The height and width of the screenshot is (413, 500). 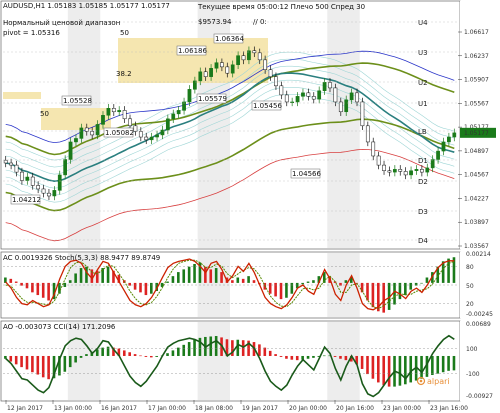 I want to click on axis-tick-label: 50, so click(x=470, y=286).